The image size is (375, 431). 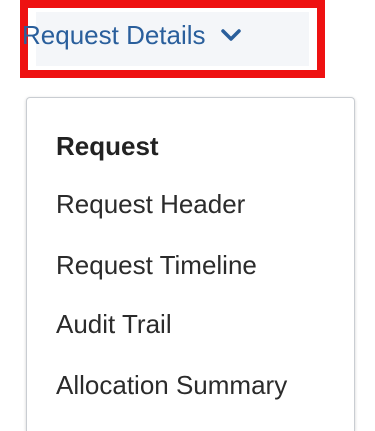 I want to click on chevron-down-icon, so click(x=231, y=35).